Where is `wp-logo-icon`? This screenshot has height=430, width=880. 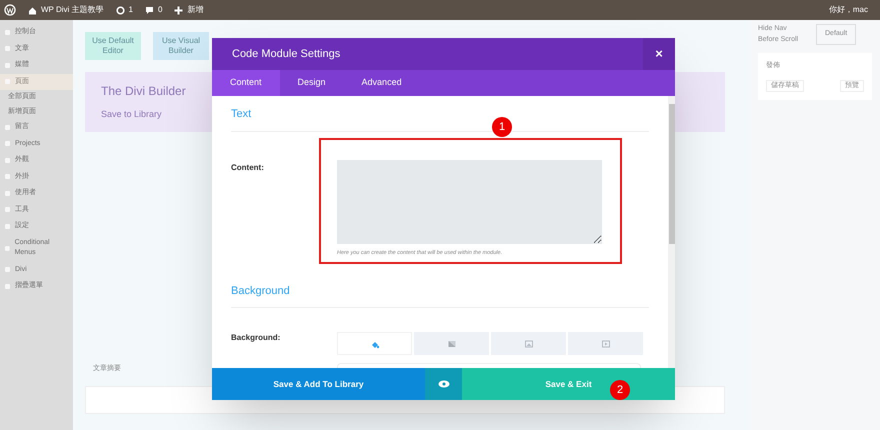 wp-logo-icon is located at coordinates (10, 10).